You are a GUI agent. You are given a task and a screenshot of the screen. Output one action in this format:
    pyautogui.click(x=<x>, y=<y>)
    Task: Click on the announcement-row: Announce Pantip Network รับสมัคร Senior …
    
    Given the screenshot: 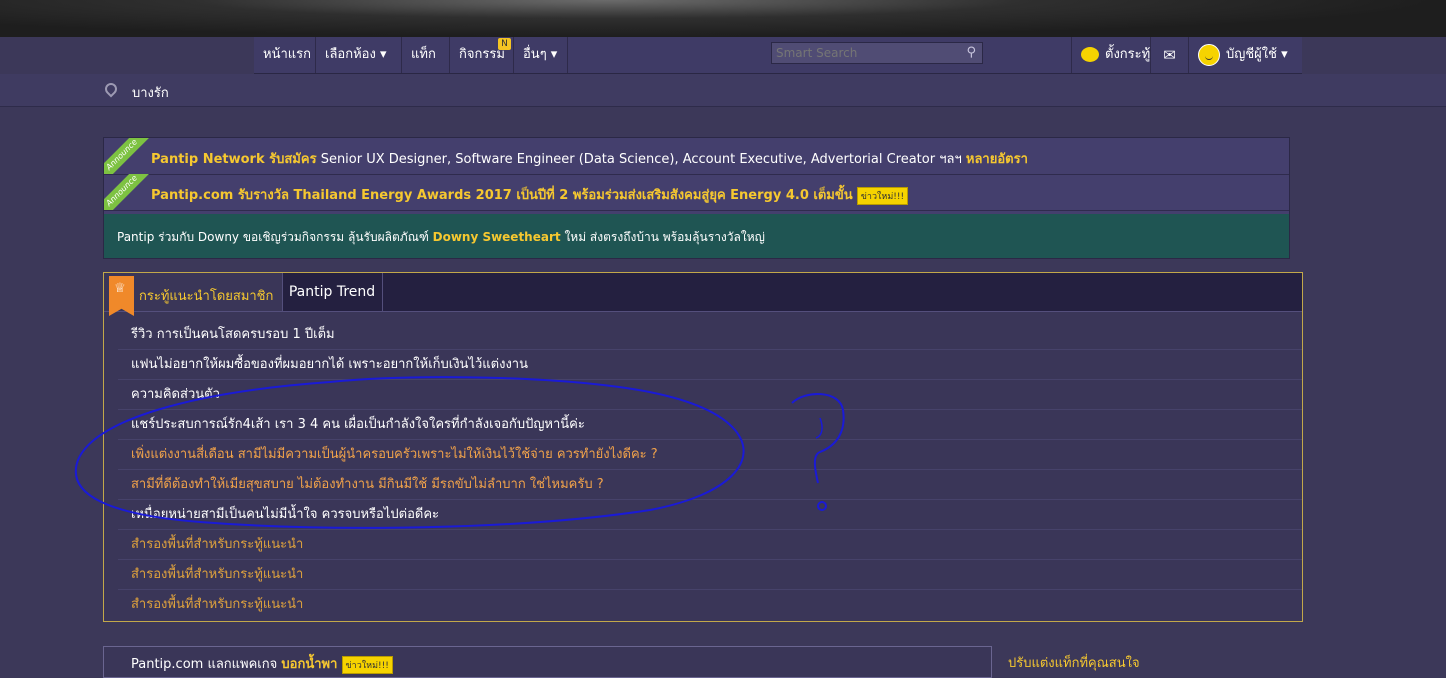 What is the action you would take?
    pyautogui.click(x=696, y=156)
    